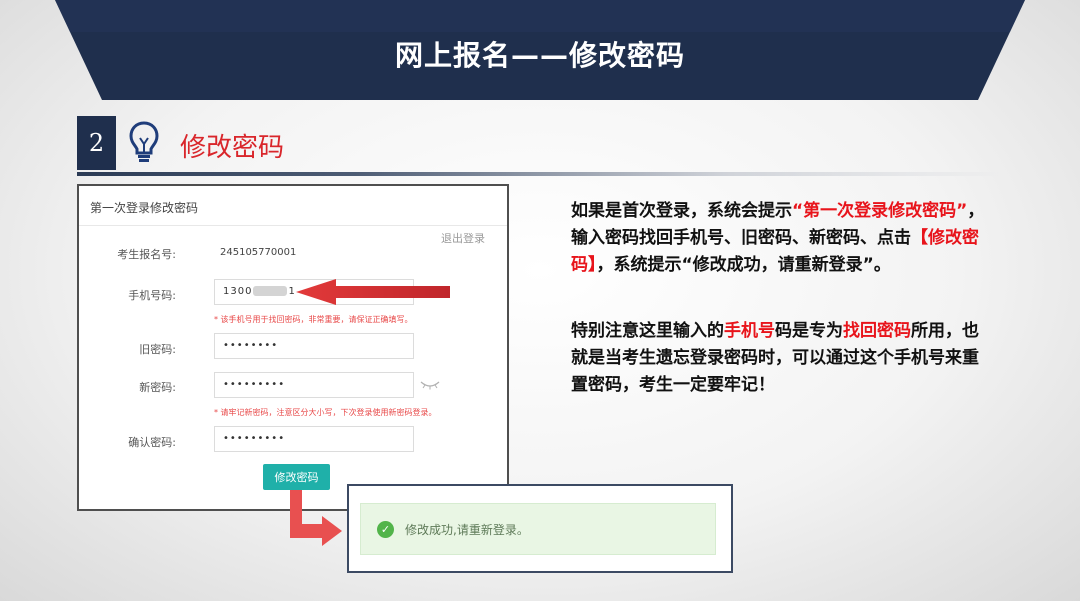  What do you see at coordinates (877, 331) in the screenshot?
I see `highlighted-text: 找回密码` at bounding box center [877, 331].